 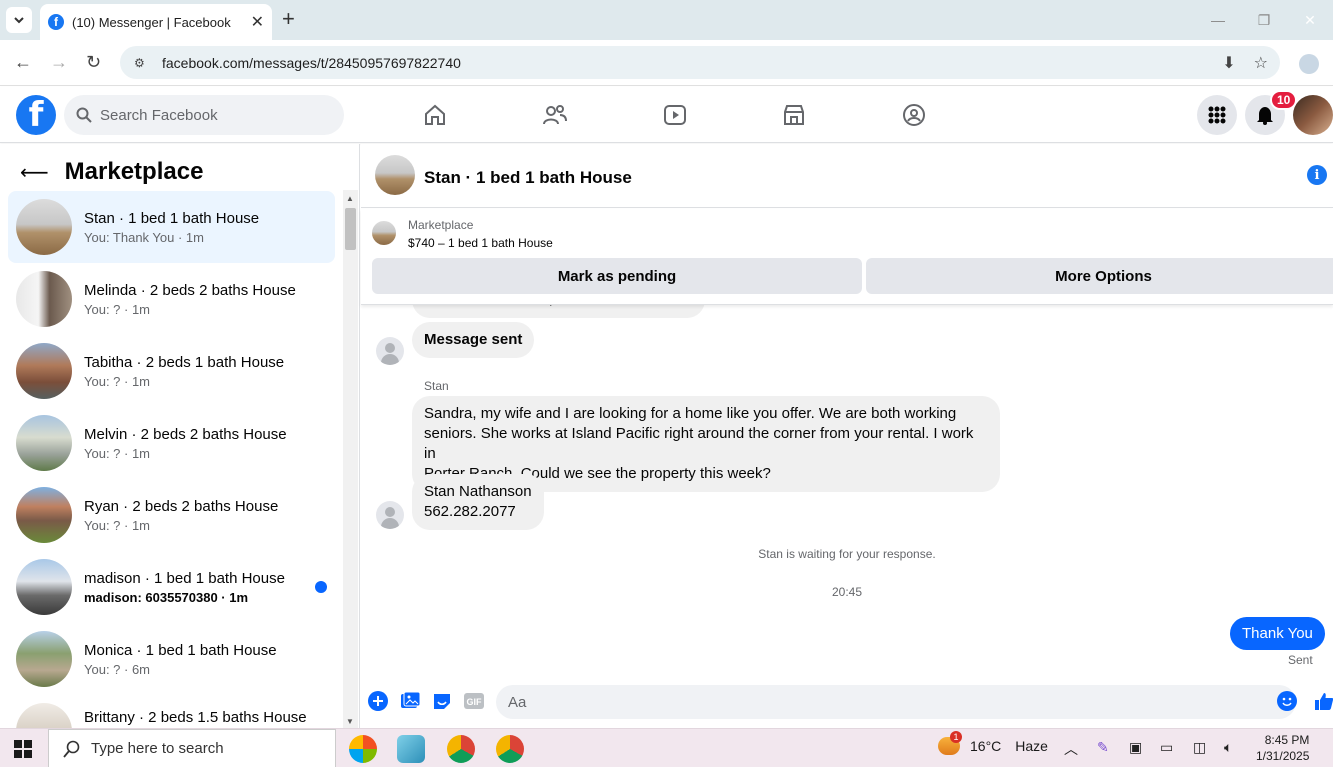 I want to click on video-icon, so click(x=675, y=115).